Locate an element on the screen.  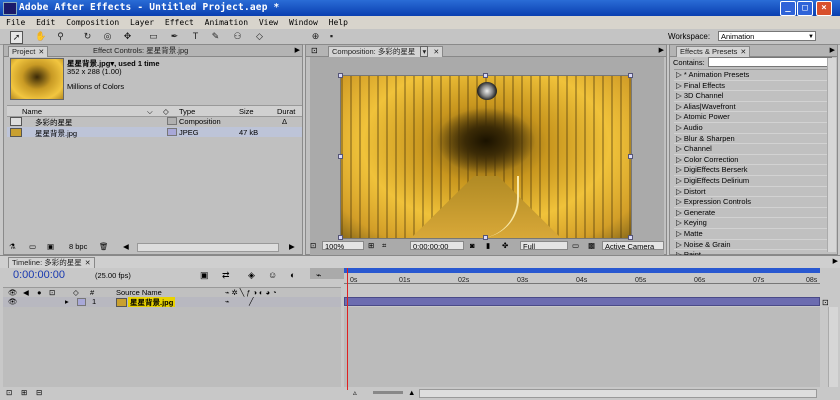
av-features-icon: 👁 is located at coordinates (13, 292).